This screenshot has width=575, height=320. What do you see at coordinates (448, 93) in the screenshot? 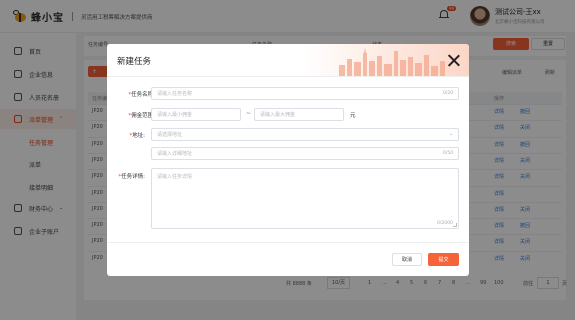
I see `task-name-counter: 0/20` at bounding box center [448, 93].